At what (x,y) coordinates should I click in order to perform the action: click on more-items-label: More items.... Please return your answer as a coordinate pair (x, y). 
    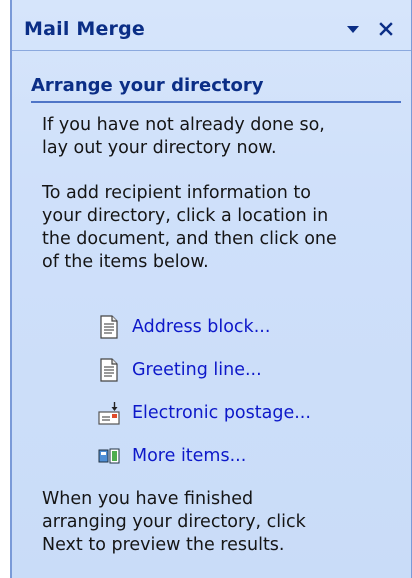
    Looking at the image, I should click on (189, 456).